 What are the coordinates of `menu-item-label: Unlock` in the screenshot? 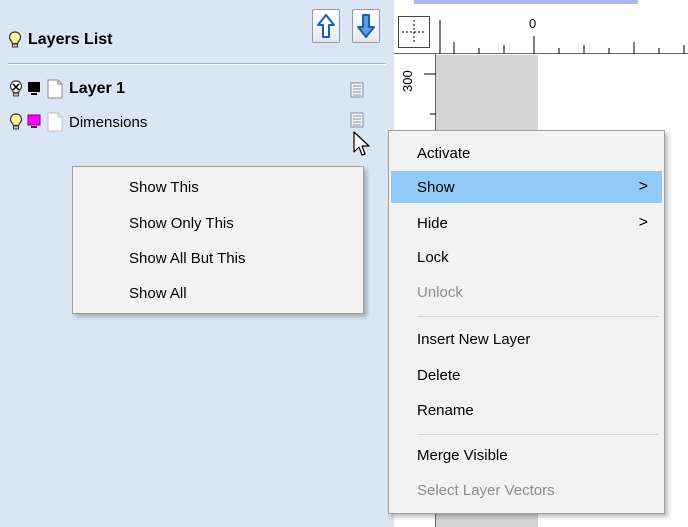 It's located at (440, 292).